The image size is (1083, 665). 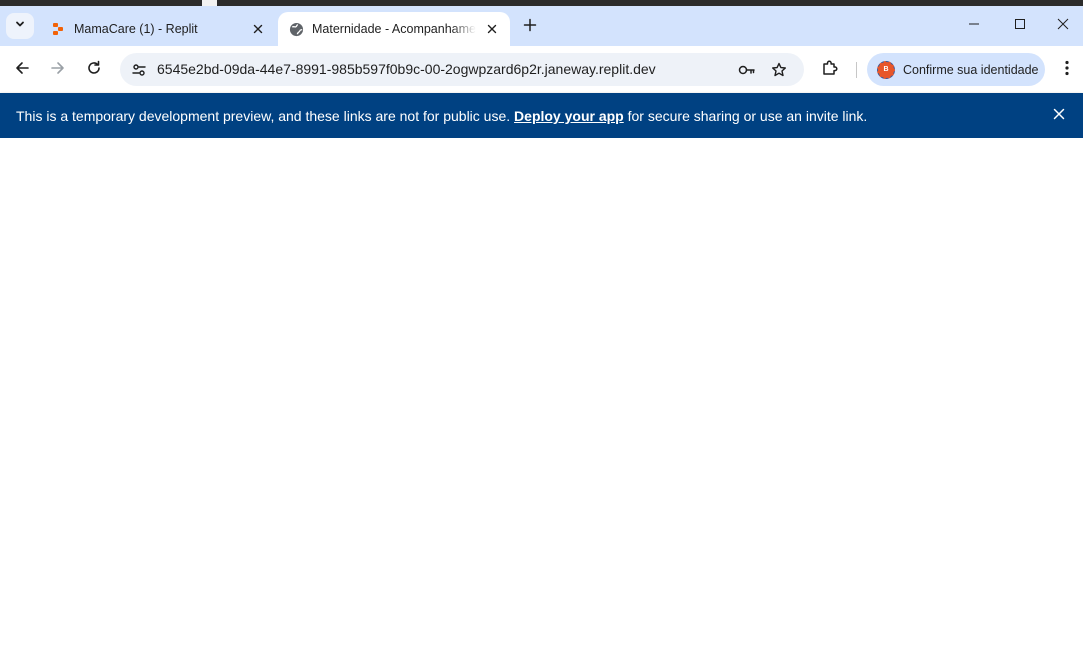 I want to click on tab-title: MamaCare (1) - Replit, so click(x=136, y=29).